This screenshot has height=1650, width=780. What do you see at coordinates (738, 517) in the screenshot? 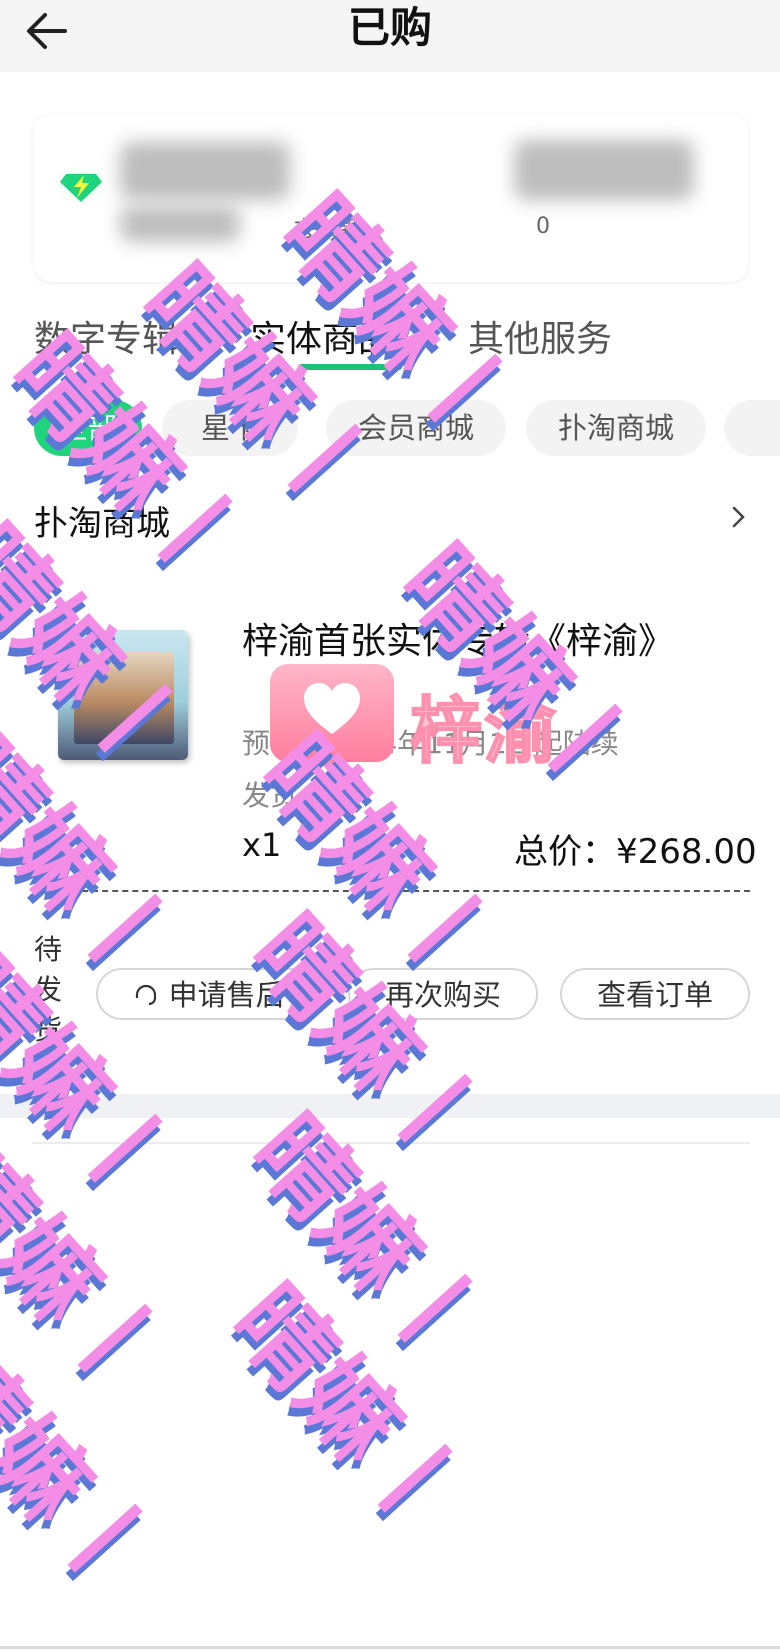
I see `chevron-right-icon` at bounding box center [738, 517].